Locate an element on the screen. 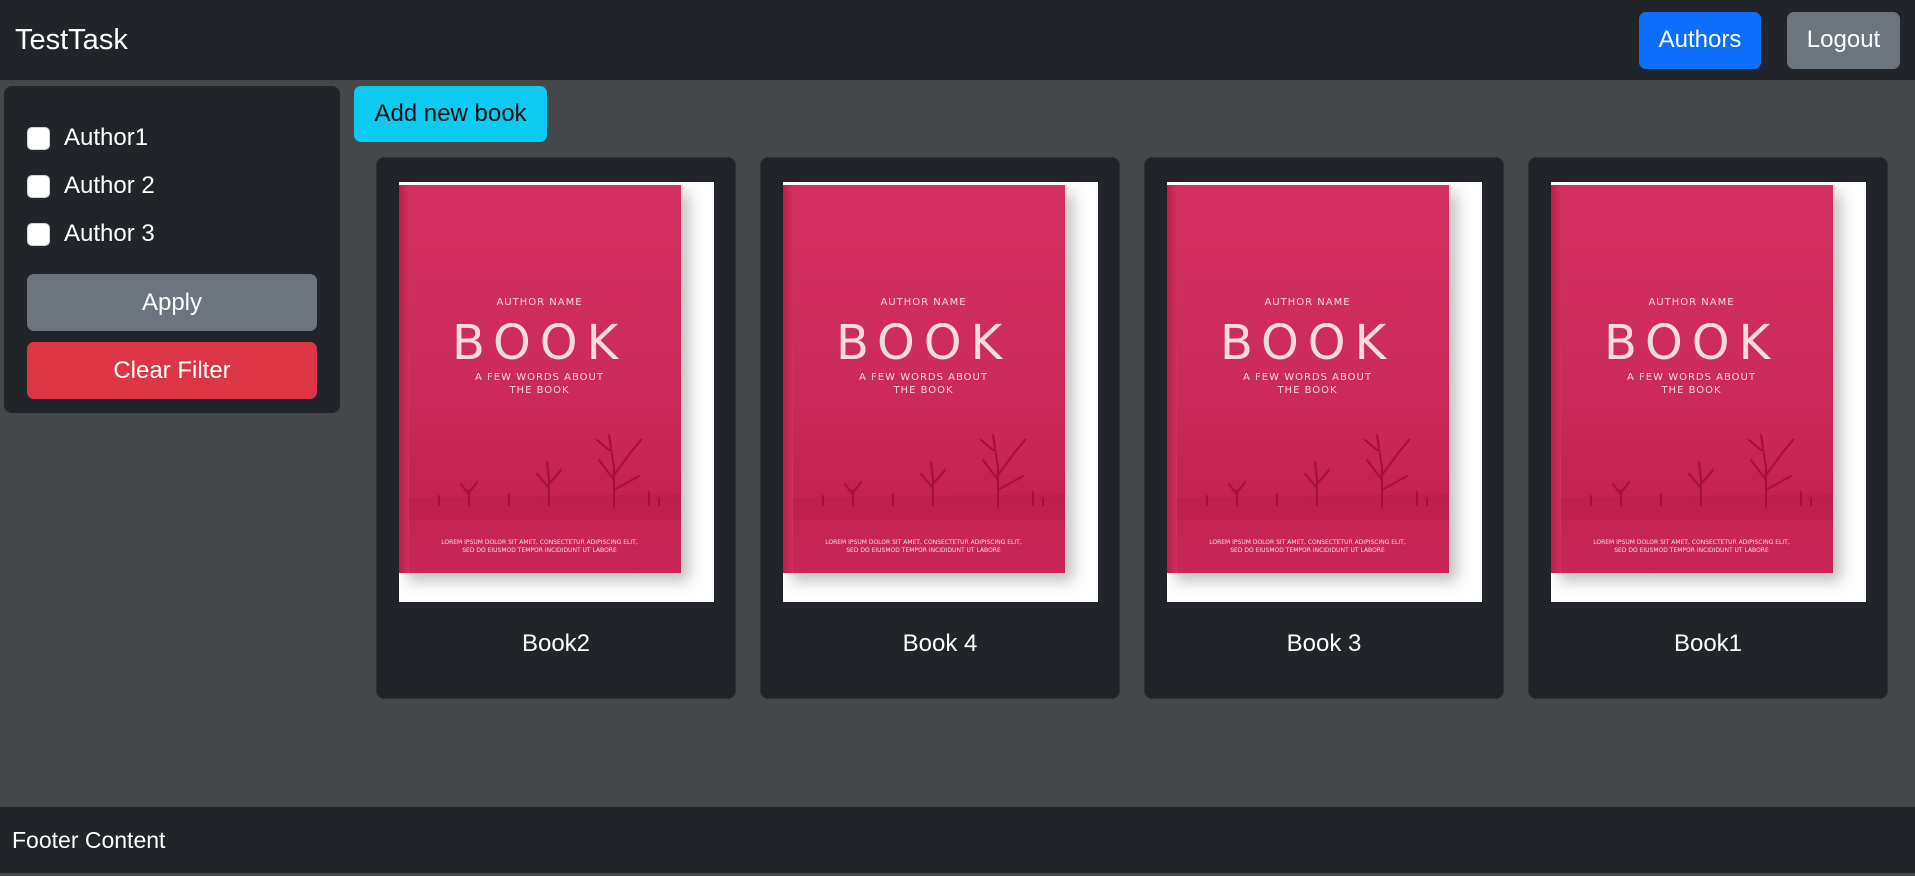 The height and width of the screenshot is (876, 1915). author2-checkbox is located at coordinates (38, 186).